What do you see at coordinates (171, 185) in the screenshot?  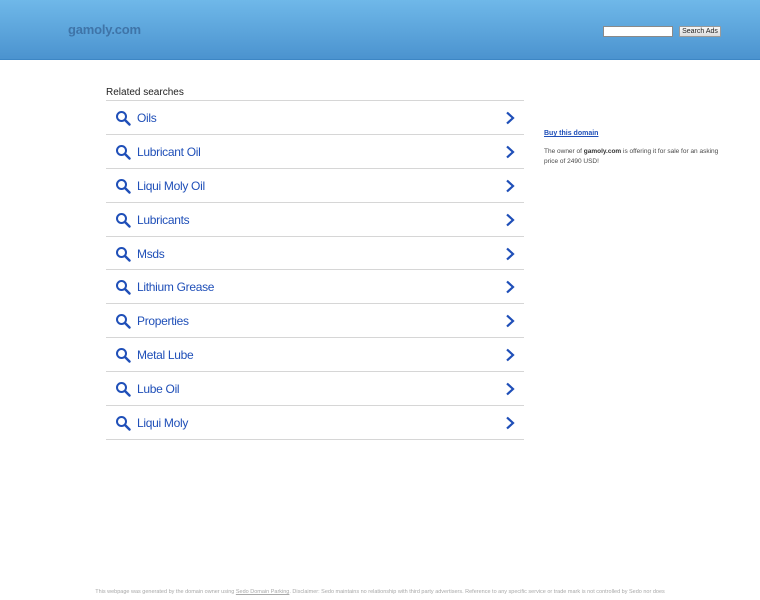 I see `related-item-label: Liqui Moly Oil` at bounding box center [171, 185].